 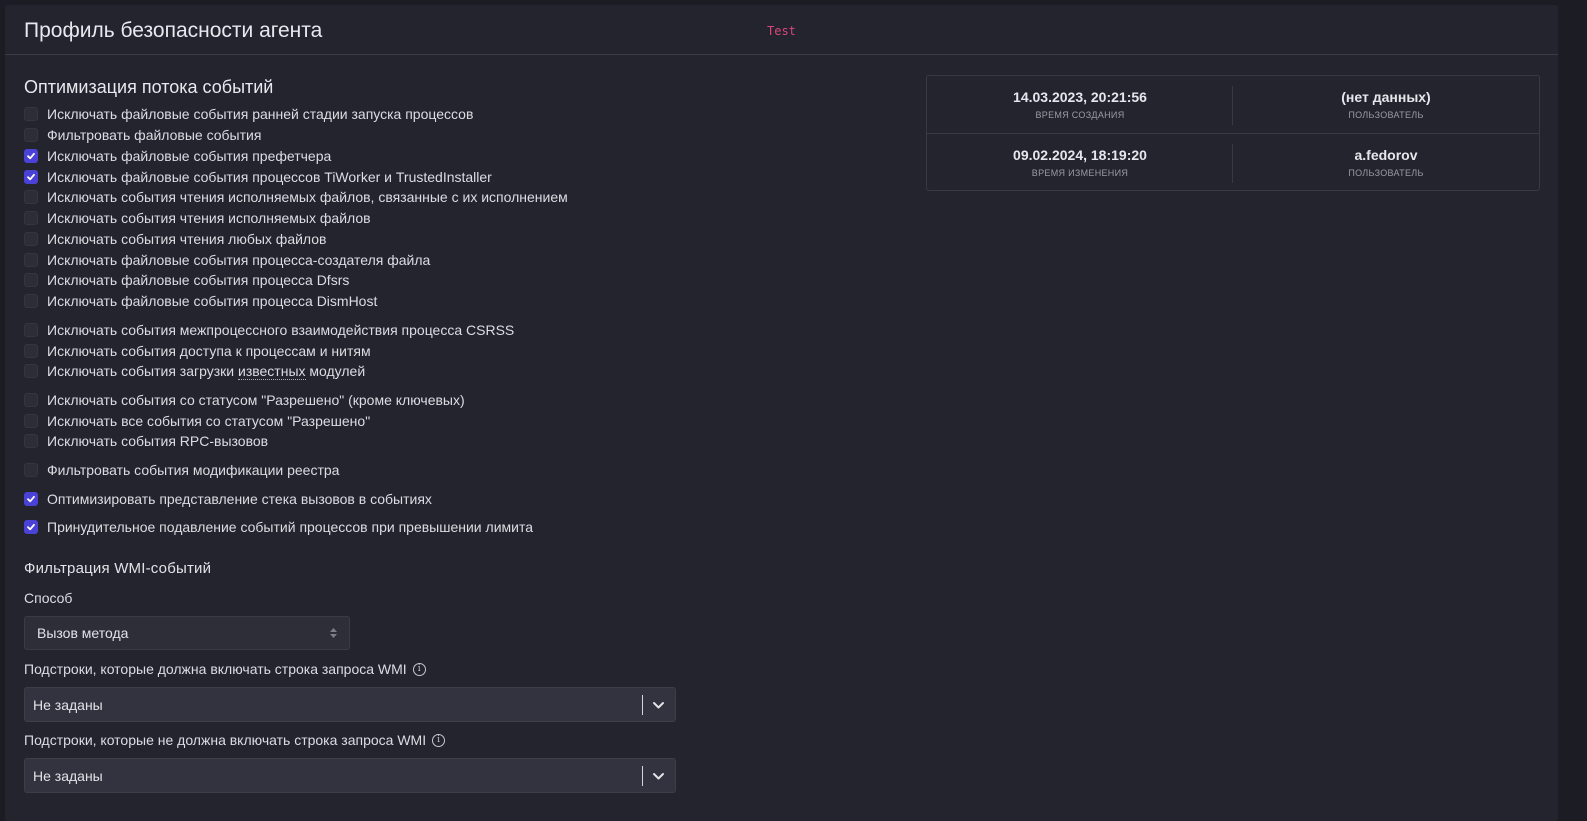 I want to click on include-multiselect: Не заданы, so click(x=350, y=704).